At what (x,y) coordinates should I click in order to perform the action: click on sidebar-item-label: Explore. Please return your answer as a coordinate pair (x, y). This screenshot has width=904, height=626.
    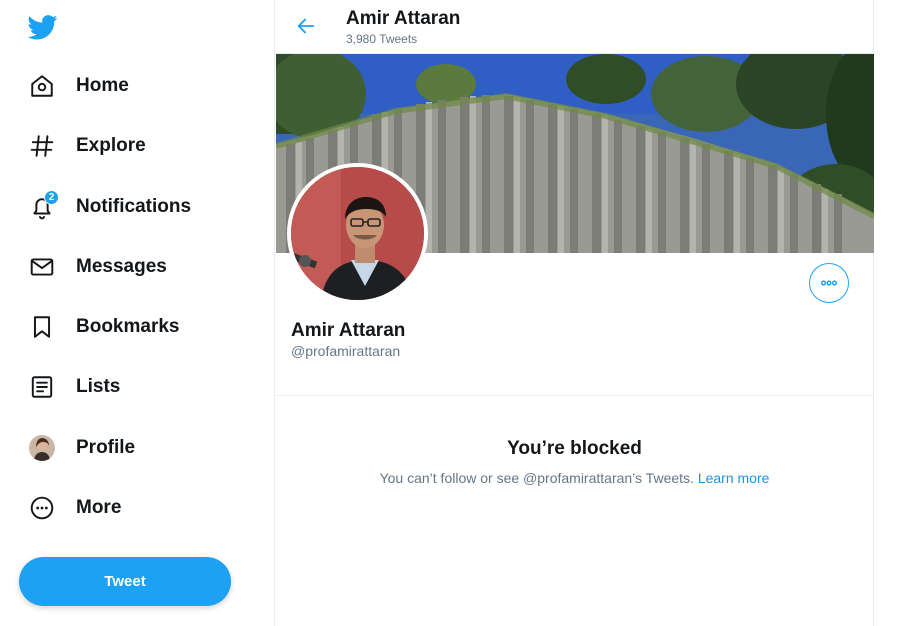
    Looking at the image, I should click on (111, 145).